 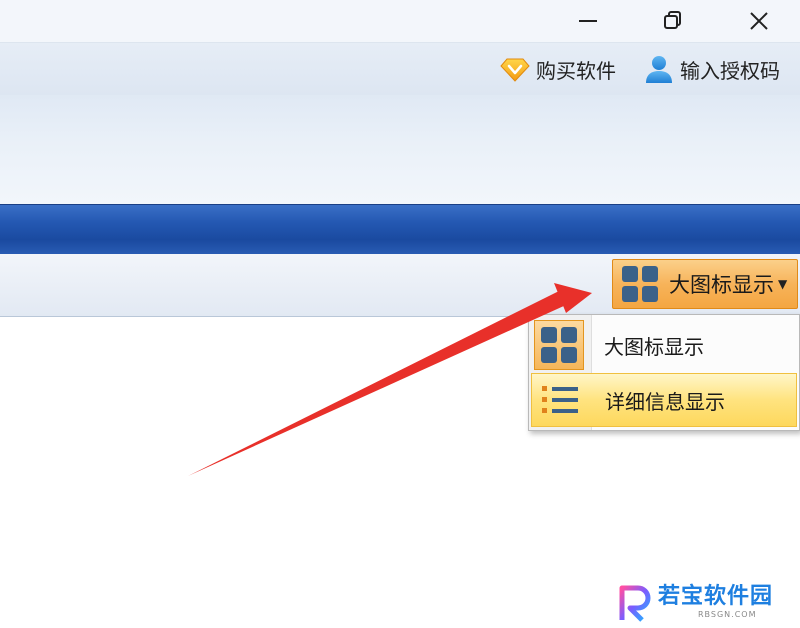 I want to click on menu-item-label: 大图标显示, so click(x=654, y=346).